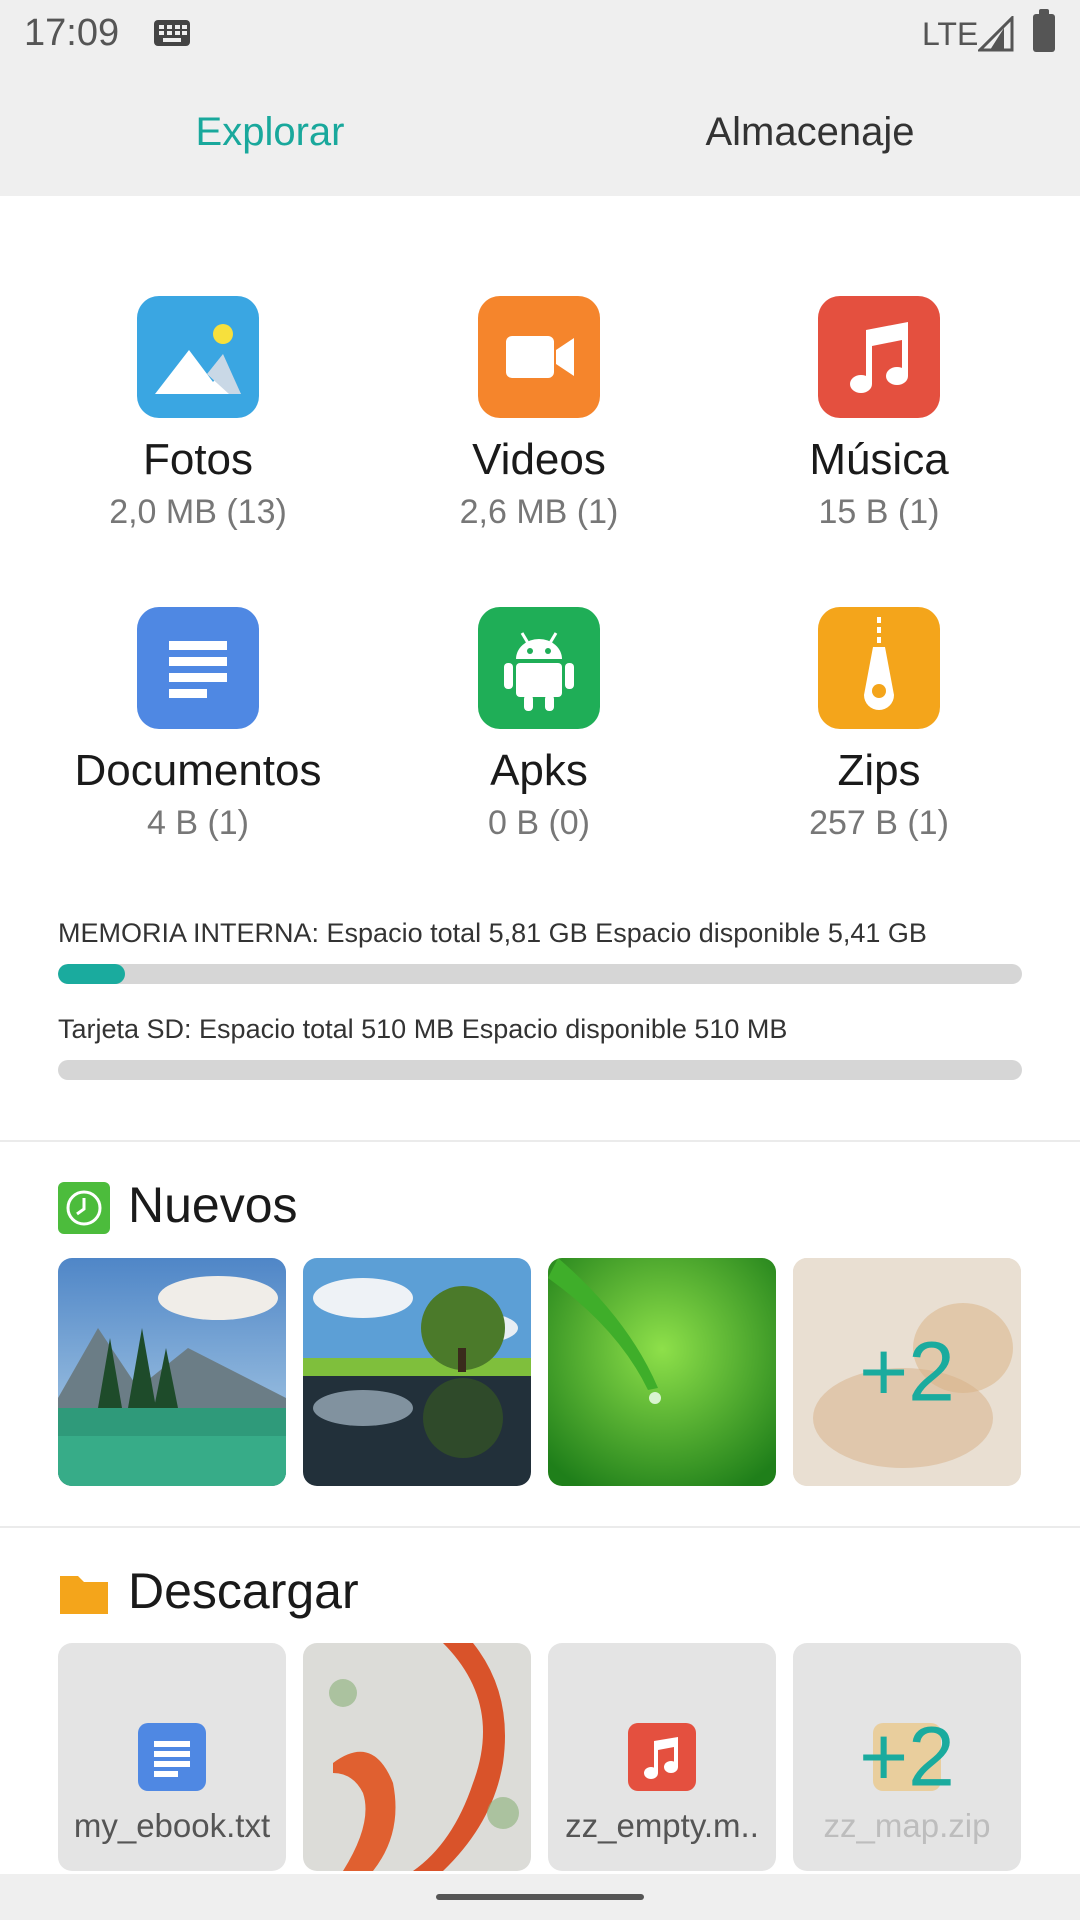 This screenshot has width=1080, height=1920. I want to click on download-file-image, so click(417, 1757).